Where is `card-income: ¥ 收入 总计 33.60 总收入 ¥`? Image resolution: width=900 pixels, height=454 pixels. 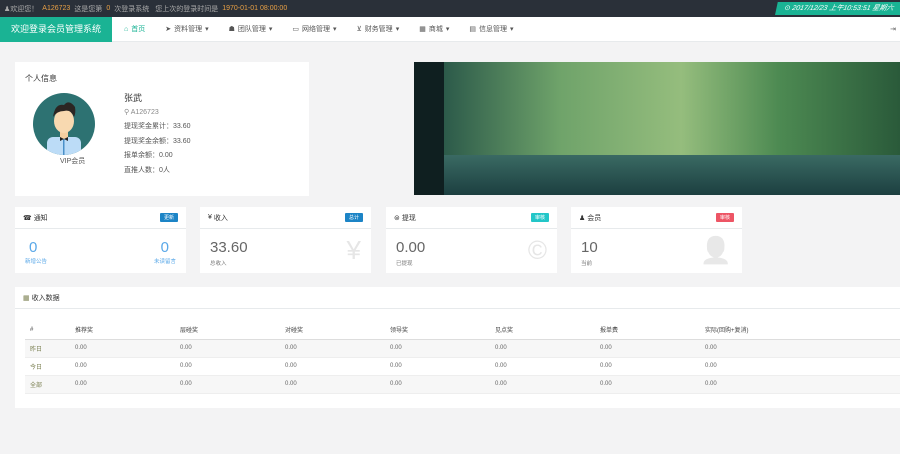 card-income: ¥ 收入 总计 33.60 总收入 ¥ is located at coordinates (285, 240).